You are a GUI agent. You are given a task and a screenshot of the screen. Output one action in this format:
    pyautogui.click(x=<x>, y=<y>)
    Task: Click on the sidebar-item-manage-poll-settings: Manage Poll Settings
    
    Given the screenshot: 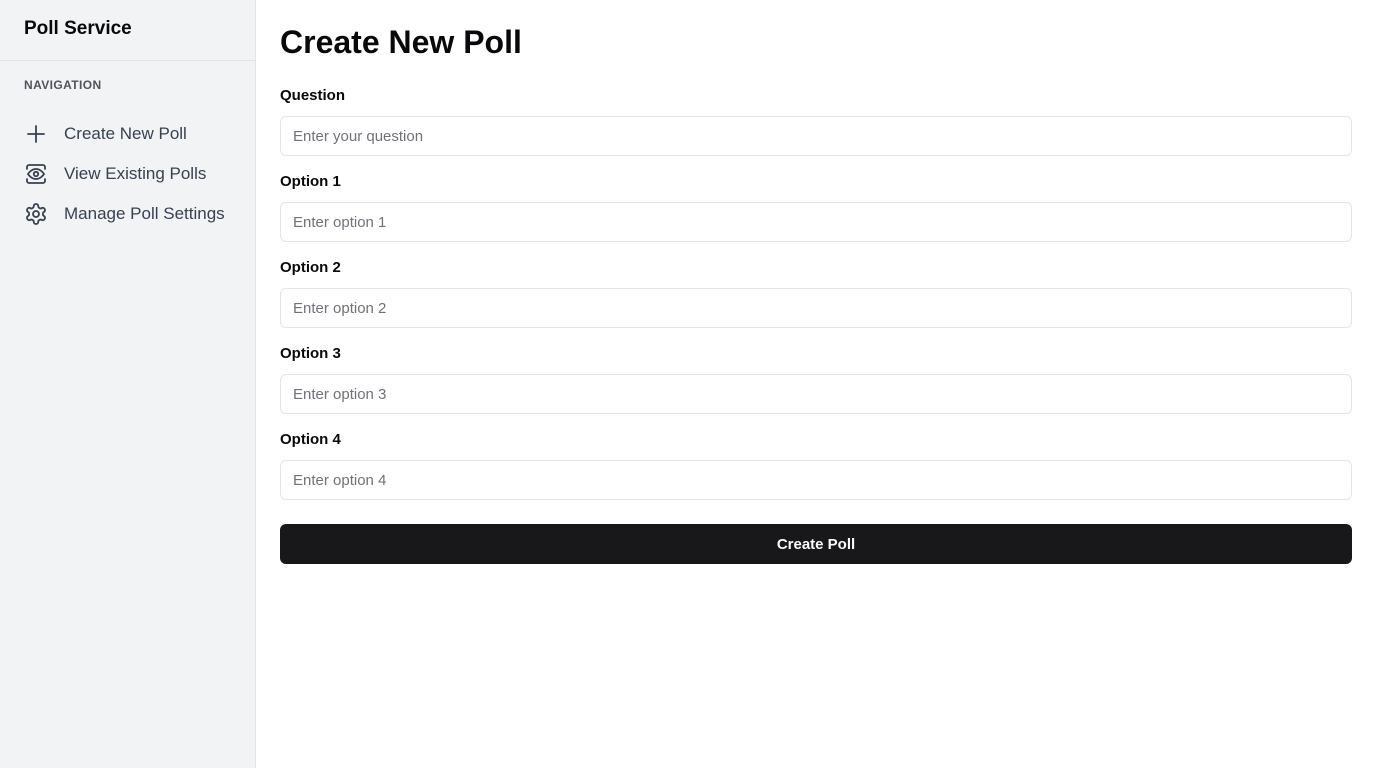 What is the action you would take?
    pyautogui.click(x=127, y=214)
    